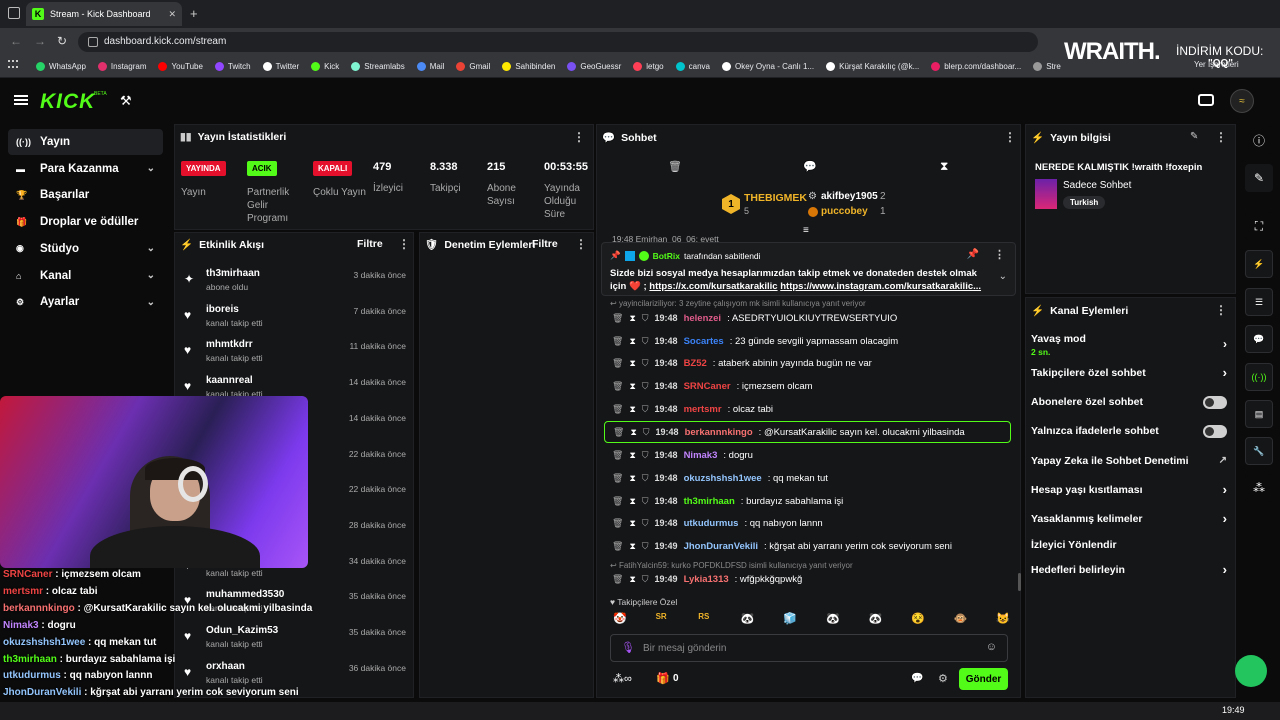  What do you see at coordinates (703, 616) in the screenshot?
I see `emote: RS` at bounding box center [703, 616].